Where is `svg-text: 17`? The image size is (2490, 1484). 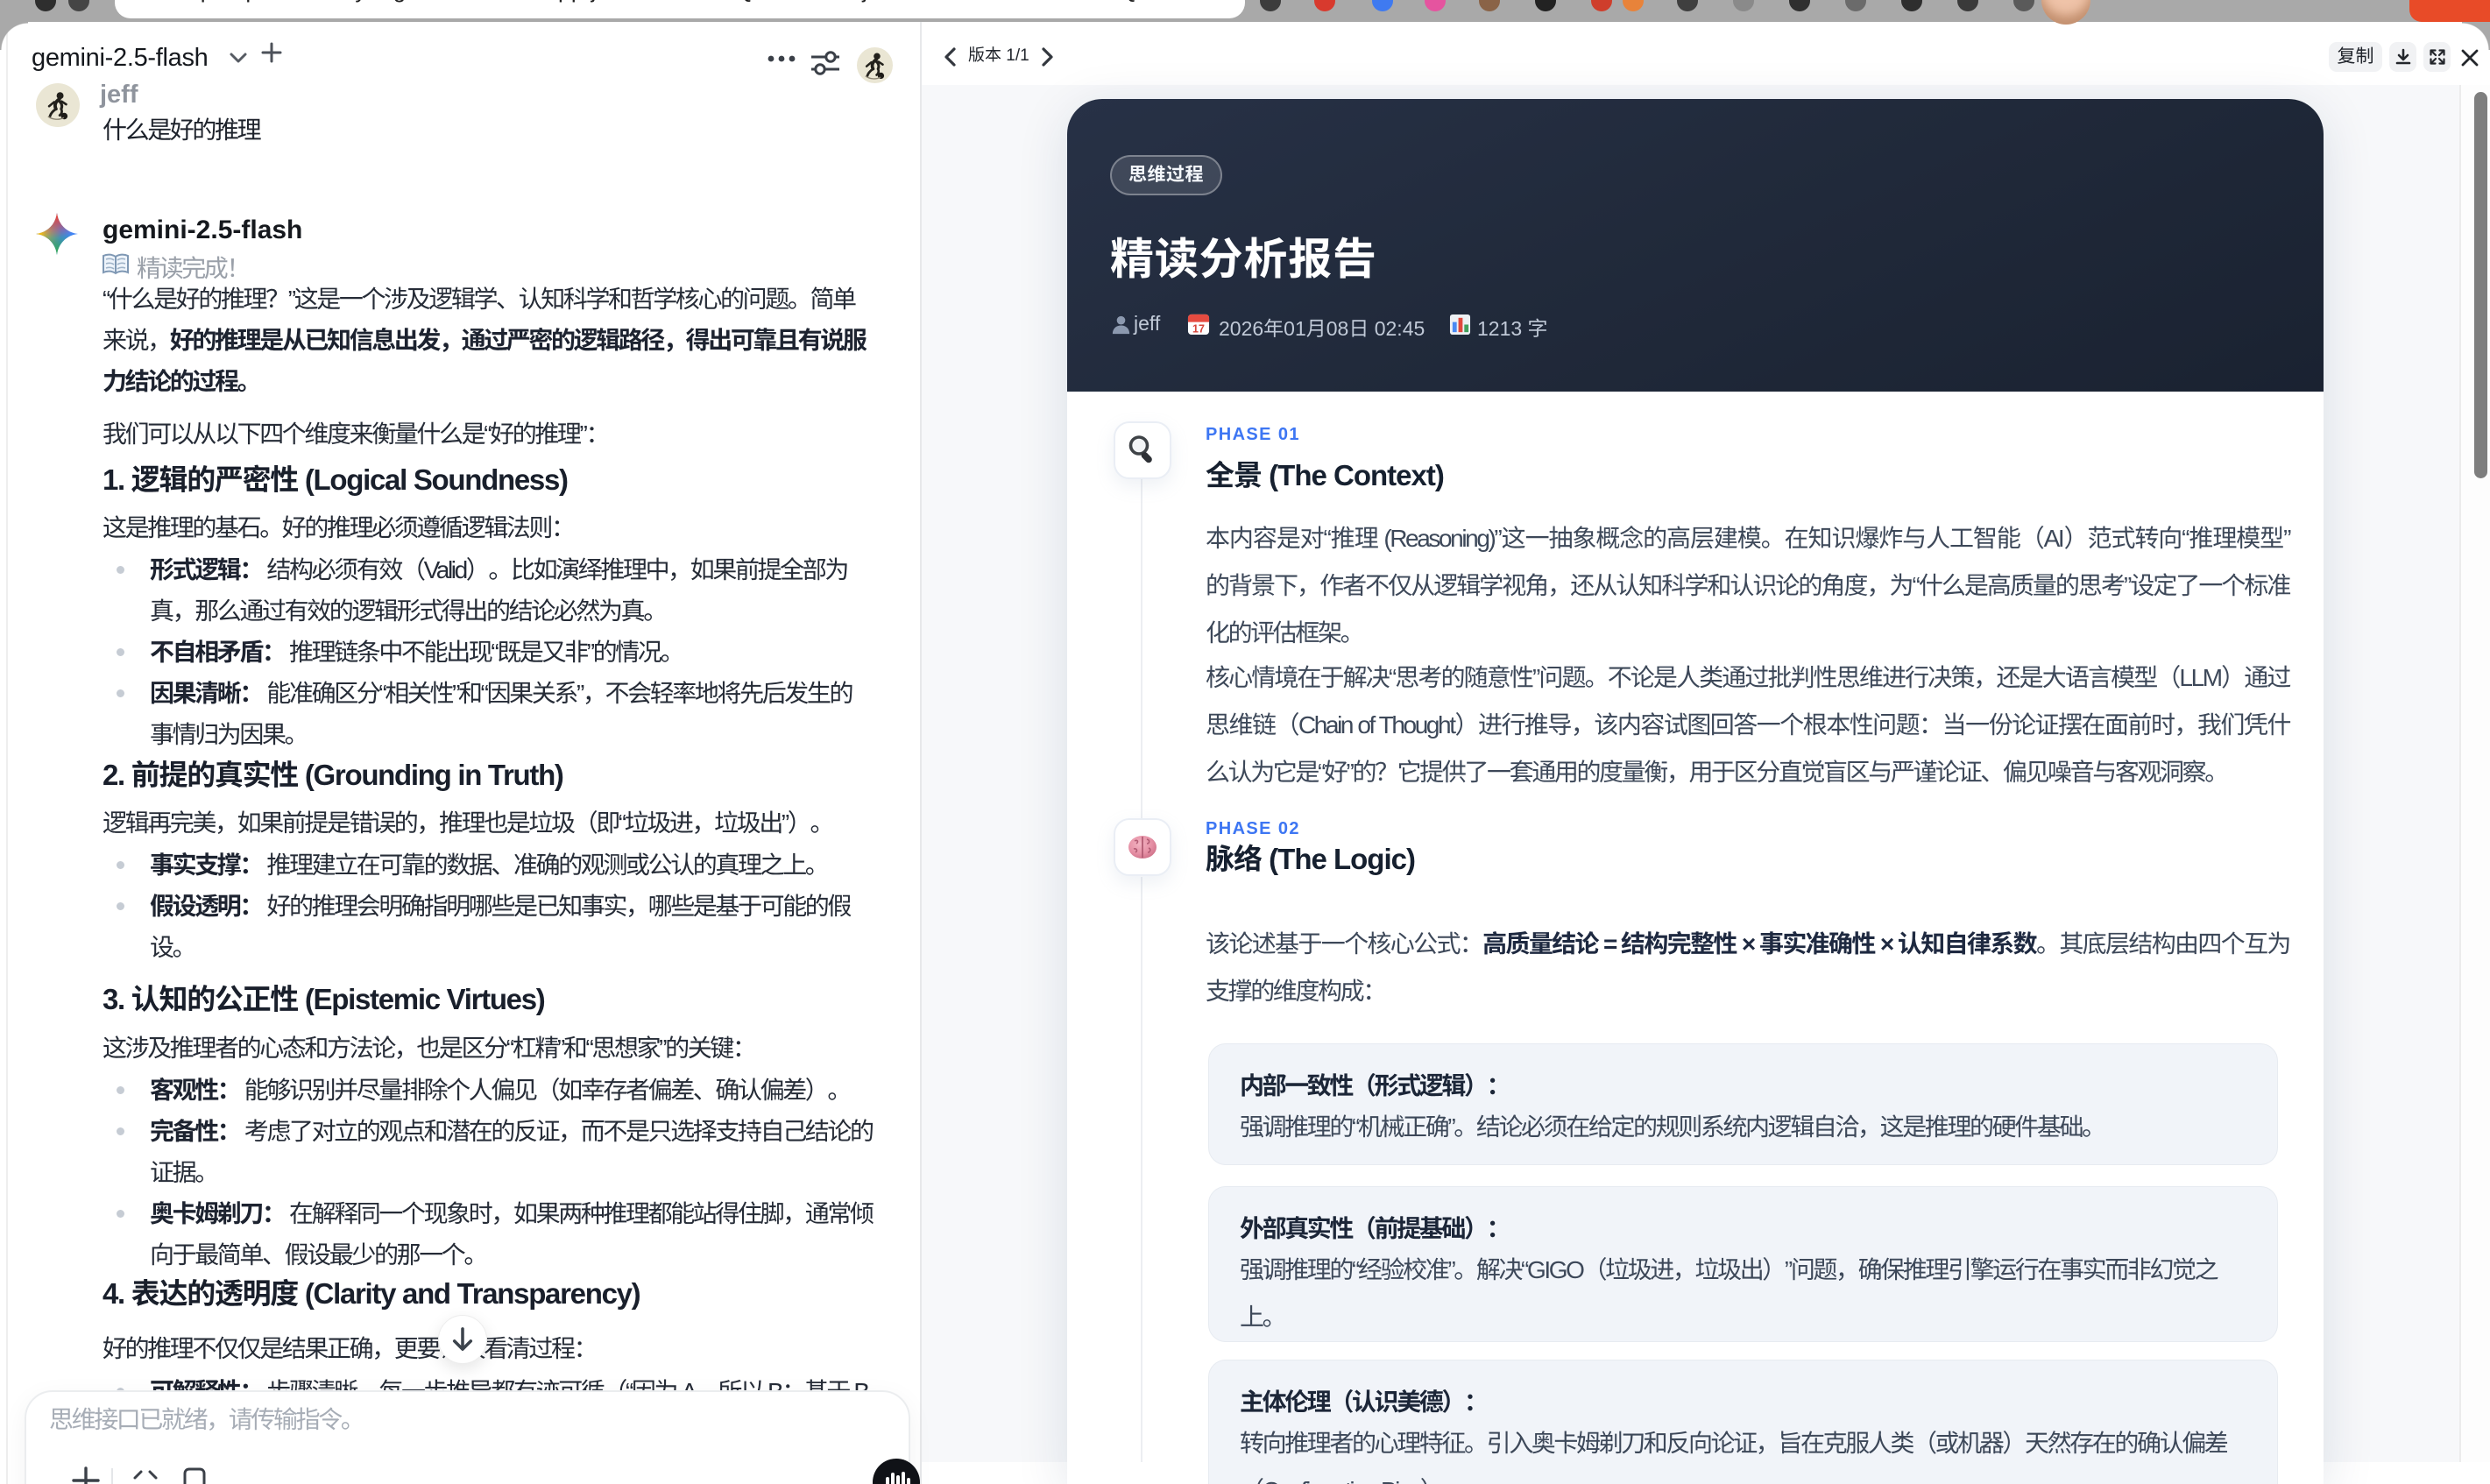
svg-text: 17 is located at coordinates (1198, 329).